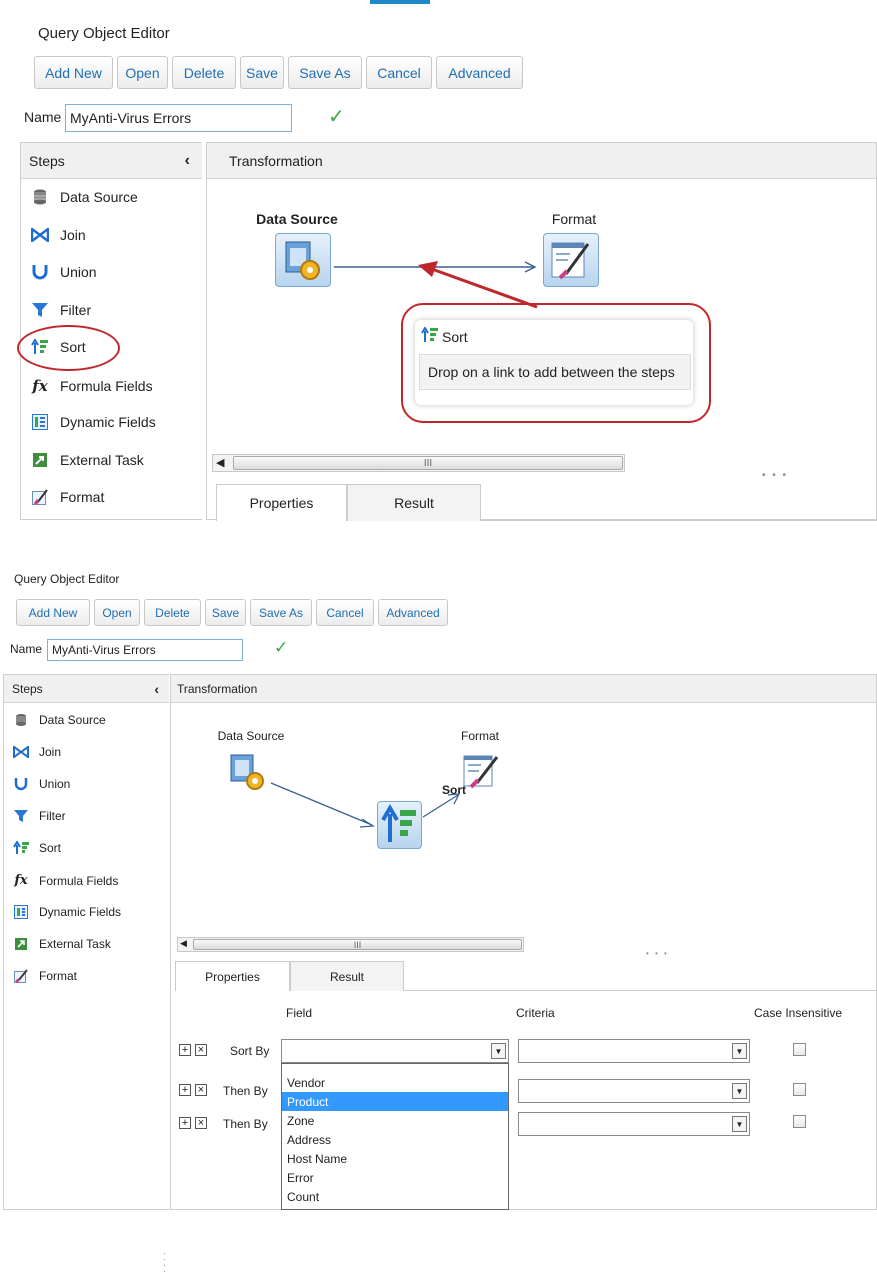 The width and height of the screenshot is (877, 1276). What do you see at coordinates (245, 1124) in the screenshot?
I see `then-by-label: Then By` at bounding box center [245, 1124].